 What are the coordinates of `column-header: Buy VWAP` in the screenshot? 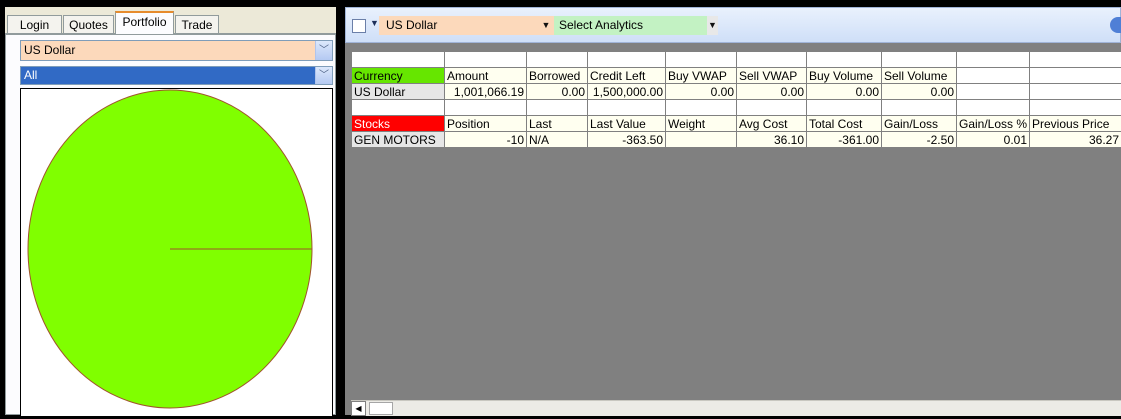 It's located at (701, 76).